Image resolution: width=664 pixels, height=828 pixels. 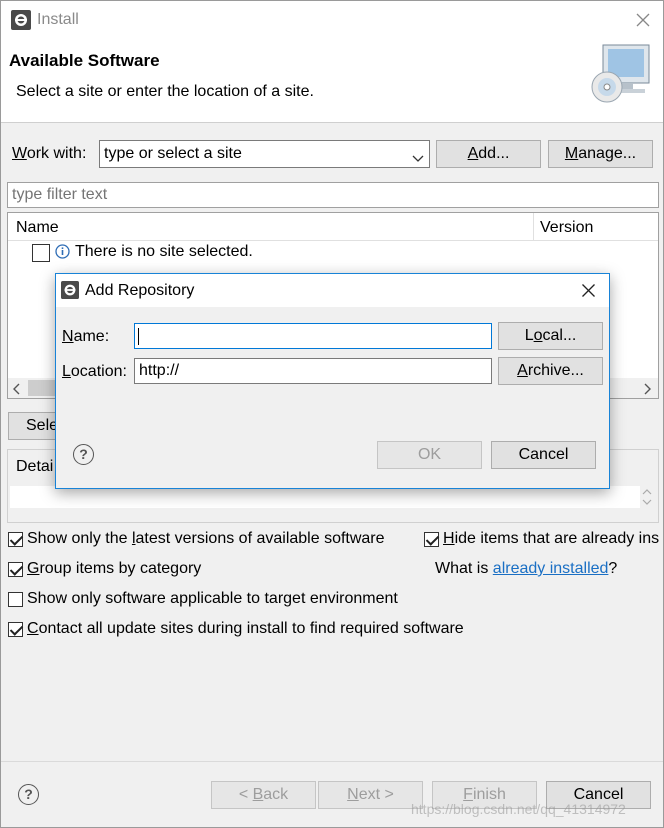 I want to click on work-with-label: Work with:, so click(x=49, y=153).